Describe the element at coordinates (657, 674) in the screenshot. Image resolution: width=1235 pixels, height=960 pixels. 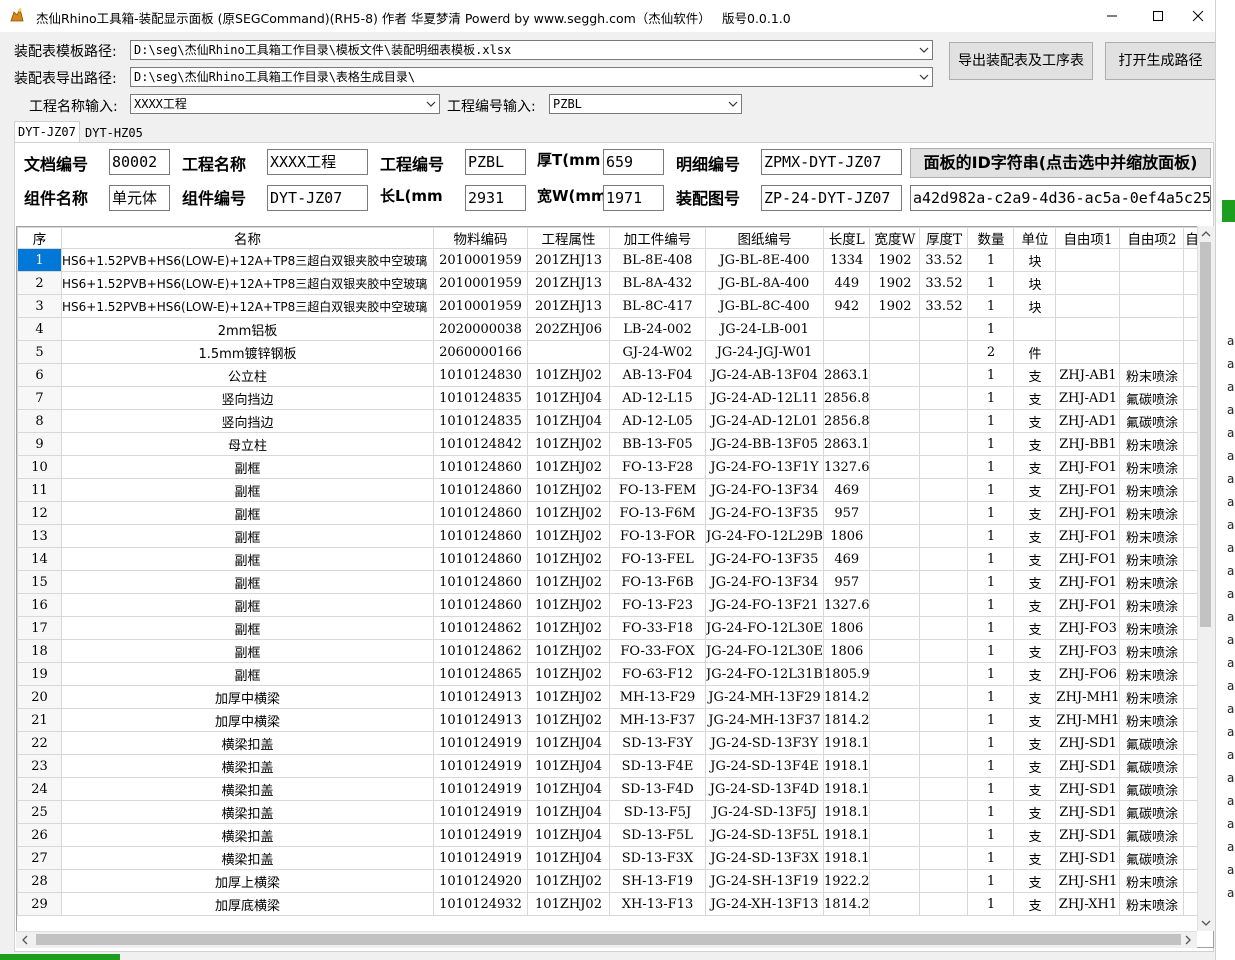
I see `table-cell: FO-63-F12` at that location.